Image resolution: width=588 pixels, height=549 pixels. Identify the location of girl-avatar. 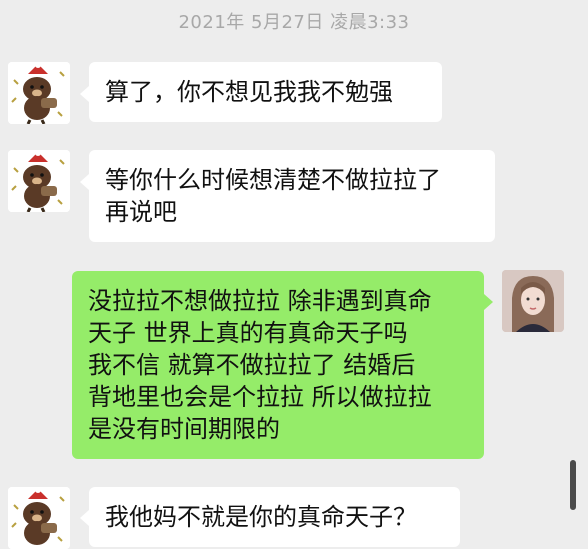
(533, 301).